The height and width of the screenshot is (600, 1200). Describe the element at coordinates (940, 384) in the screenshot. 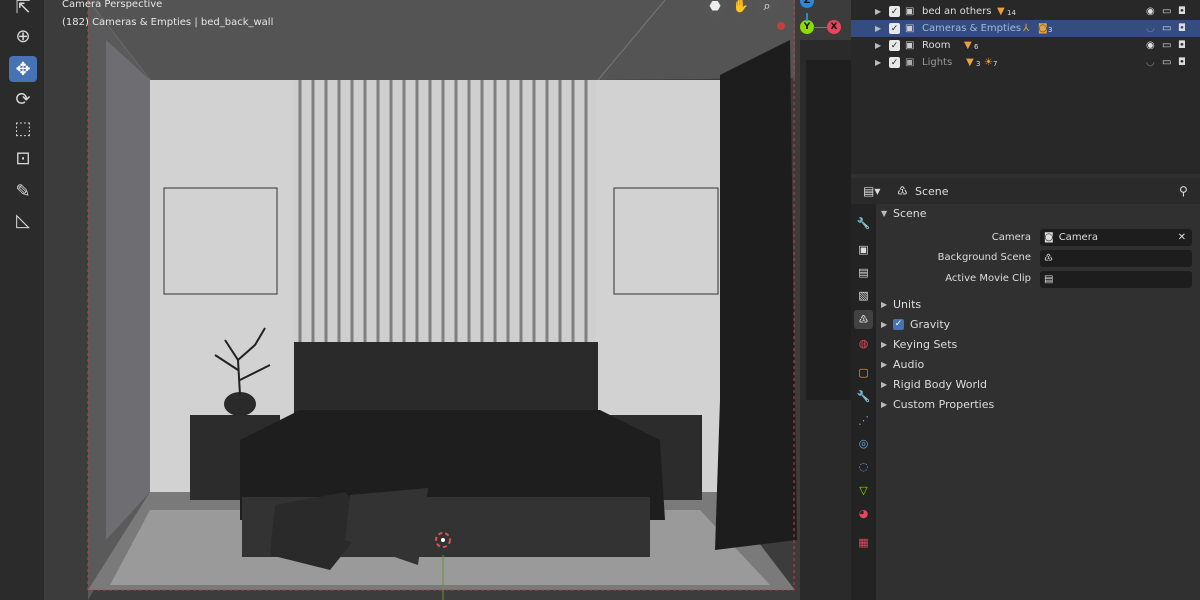

I see `panel-title: Rigid Body World` at that location.